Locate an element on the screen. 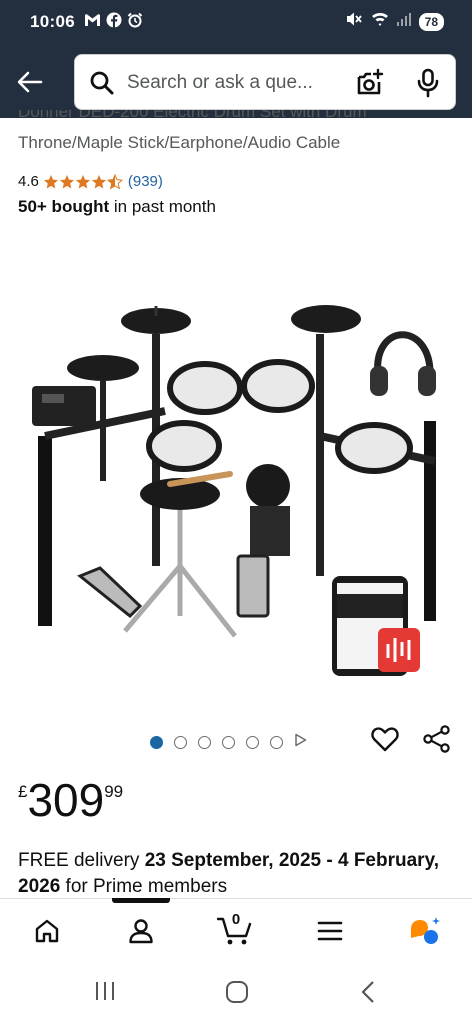 The height and width of the screenshot is (1024, 472). facebook-icon is located at coordinates (114, 22).